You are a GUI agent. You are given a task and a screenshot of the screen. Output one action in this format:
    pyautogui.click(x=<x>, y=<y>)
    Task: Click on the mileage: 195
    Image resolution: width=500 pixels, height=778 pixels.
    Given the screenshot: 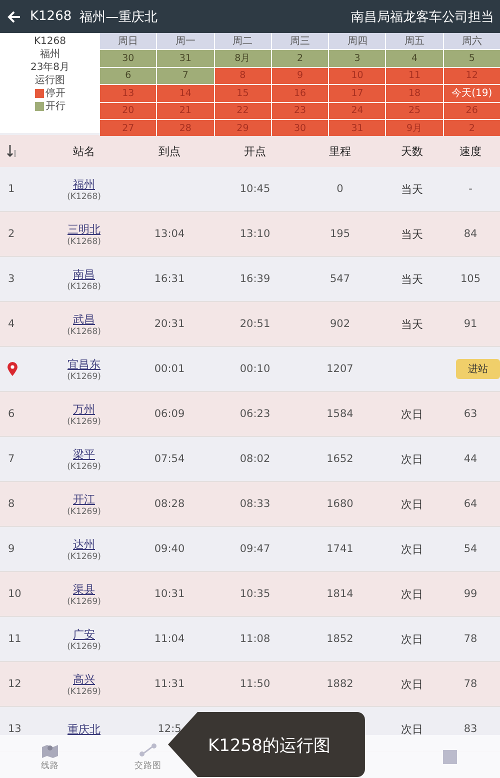 What is the action you would take?
    pyautogui.click(x=340, y=234)
    